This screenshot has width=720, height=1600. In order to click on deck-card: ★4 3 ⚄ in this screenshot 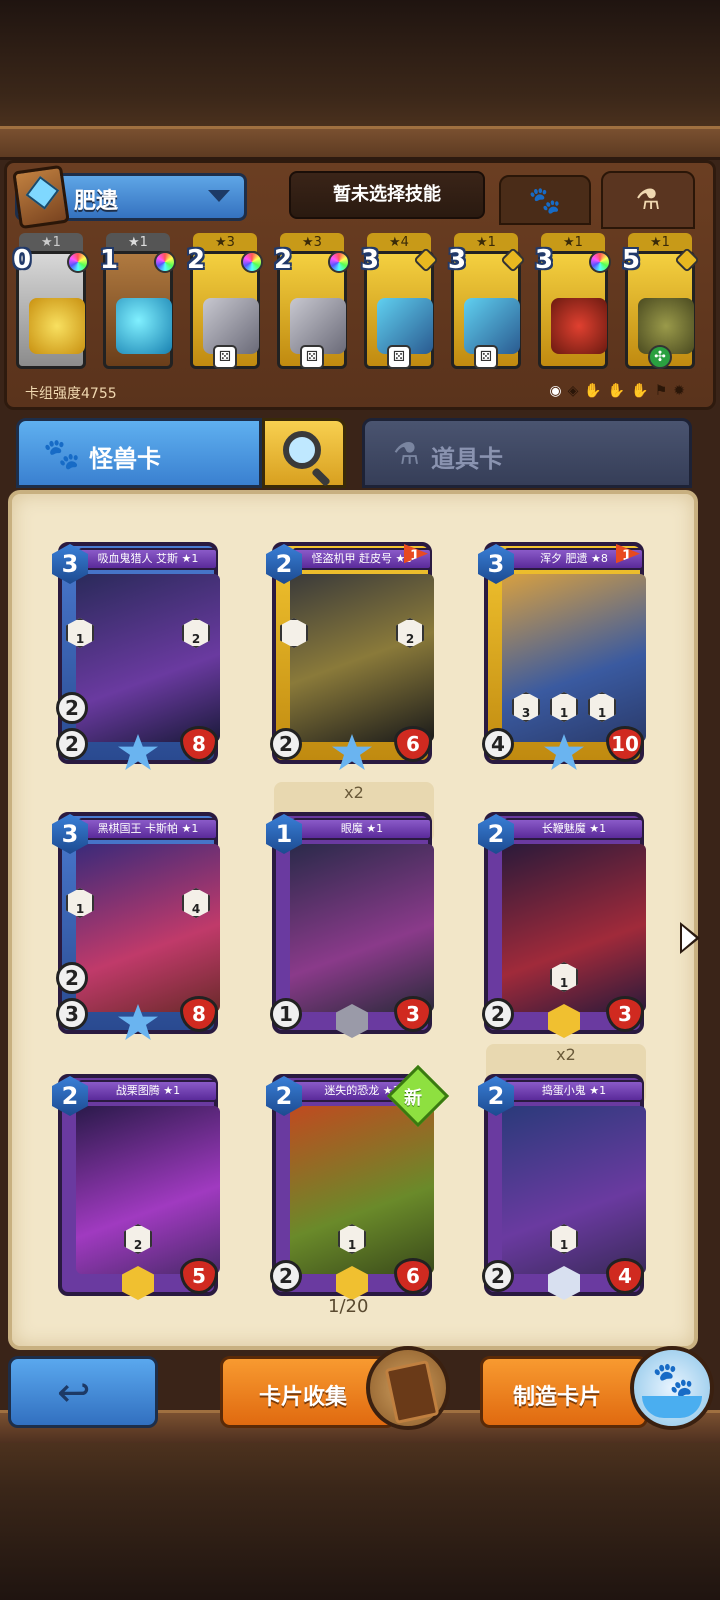, I will do `click(400, 305)`.